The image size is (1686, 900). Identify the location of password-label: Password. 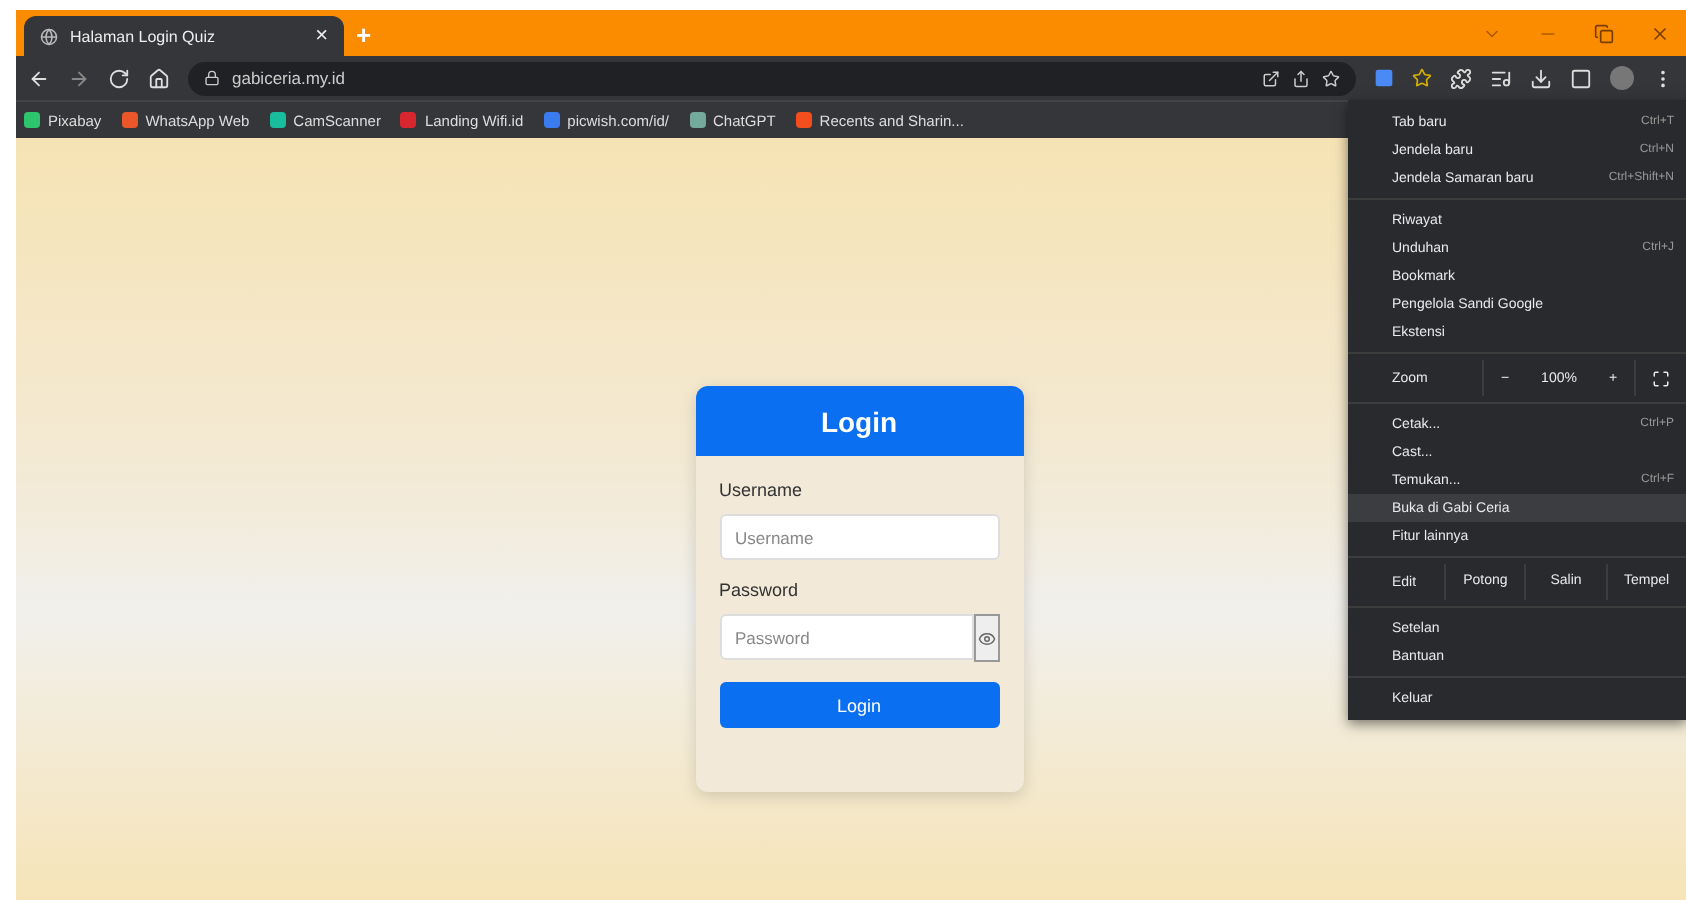
(760, 590).